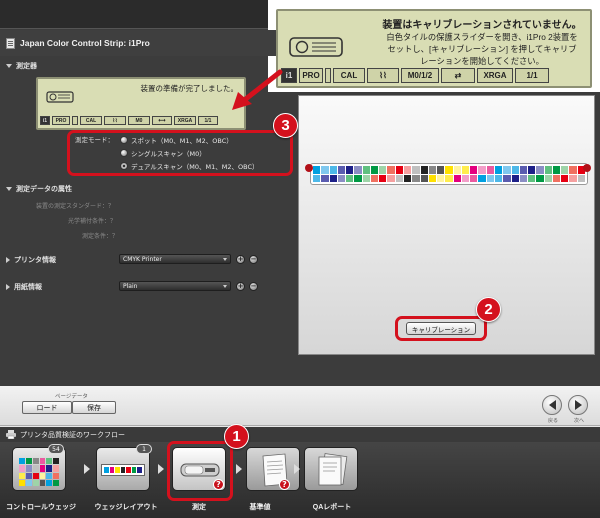 This screenshot has height=518, width=600. Describe the element at coordinates (532, 75) in the screenshot. I see `page-cell: 1/1` at that location.